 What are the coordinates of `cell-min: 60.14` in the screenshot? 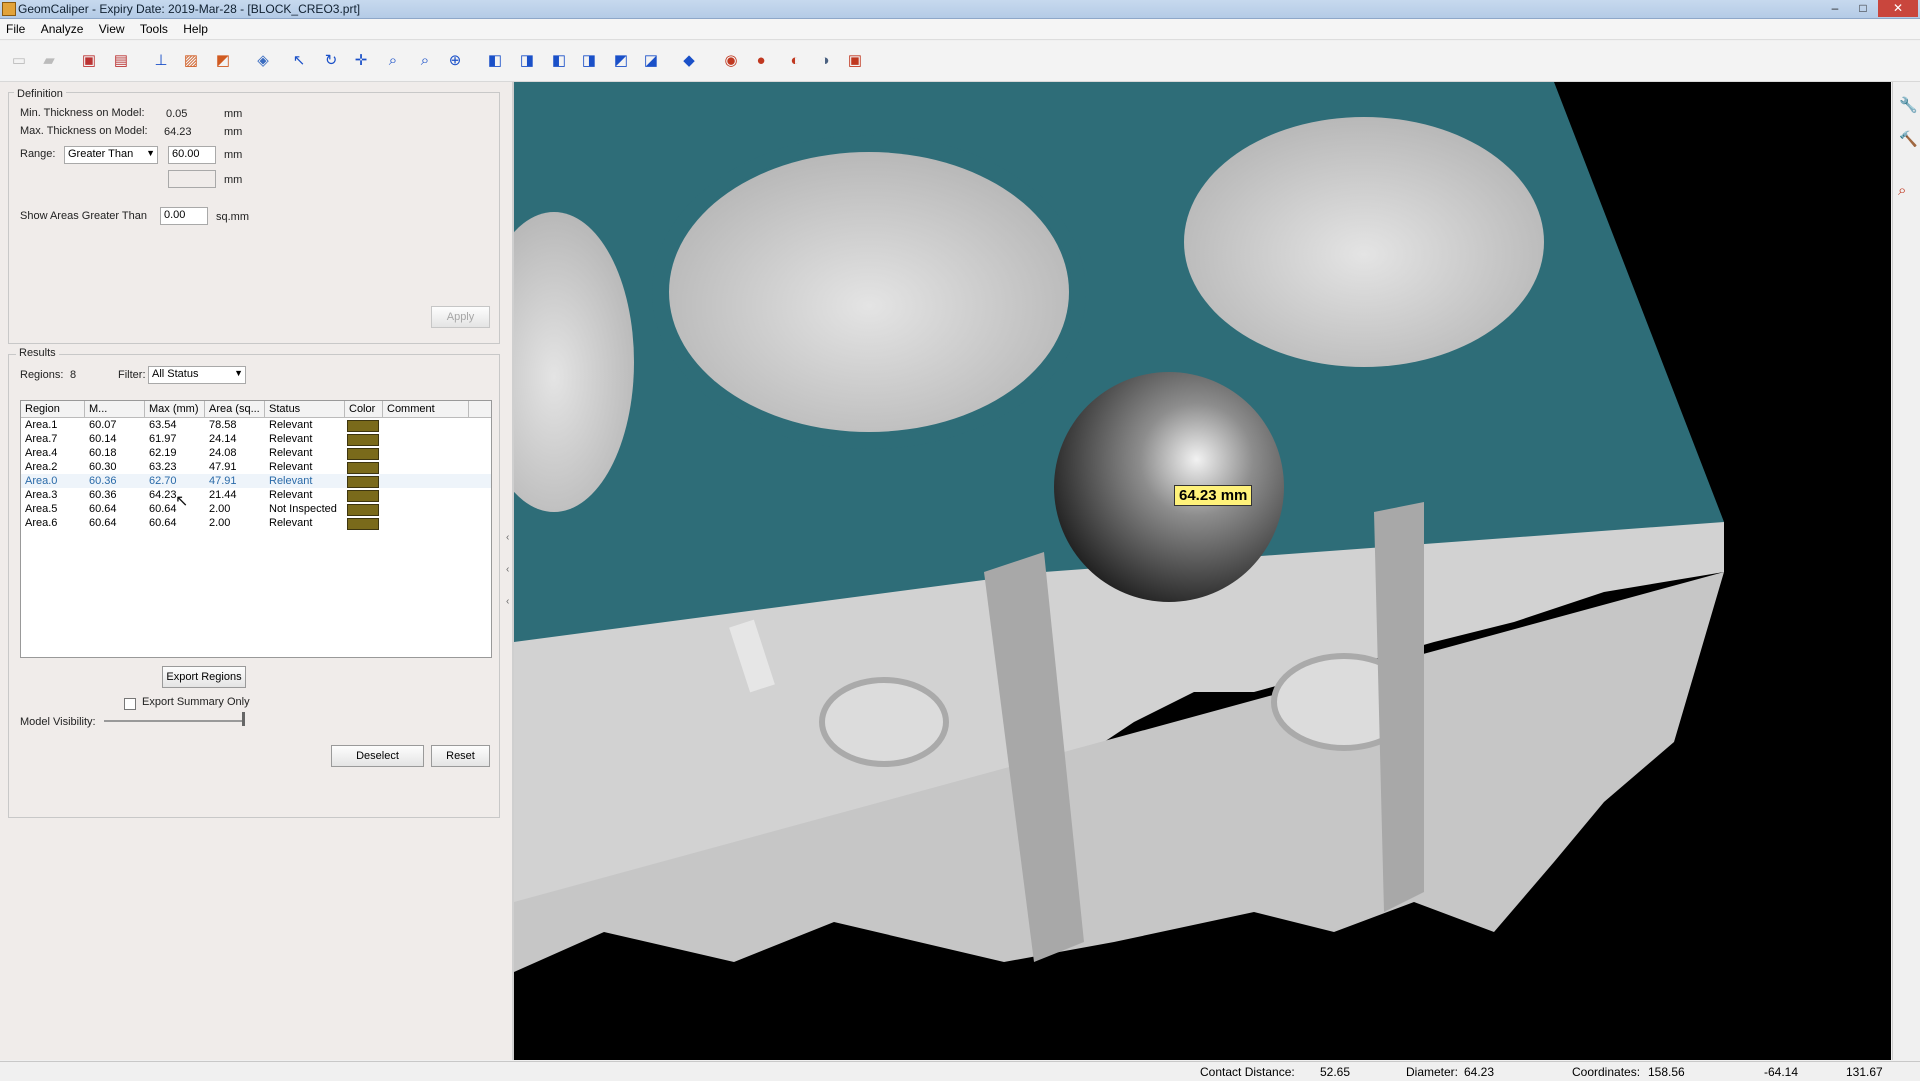 It's located at (103, 439).